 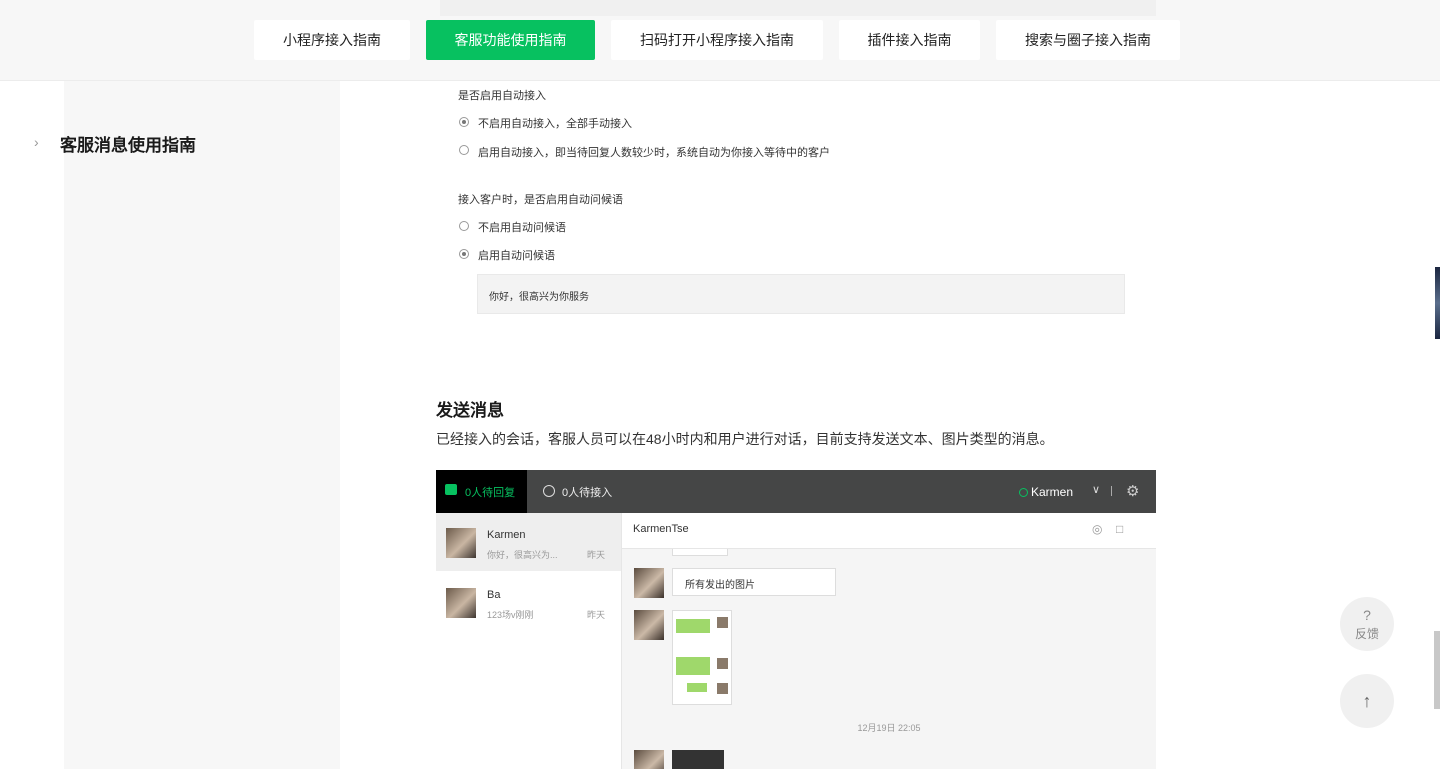 What do you see at coordinates (1367, 615) in the screenshot?
I see `question-icon: ?` at bounding box center [1367, 615].